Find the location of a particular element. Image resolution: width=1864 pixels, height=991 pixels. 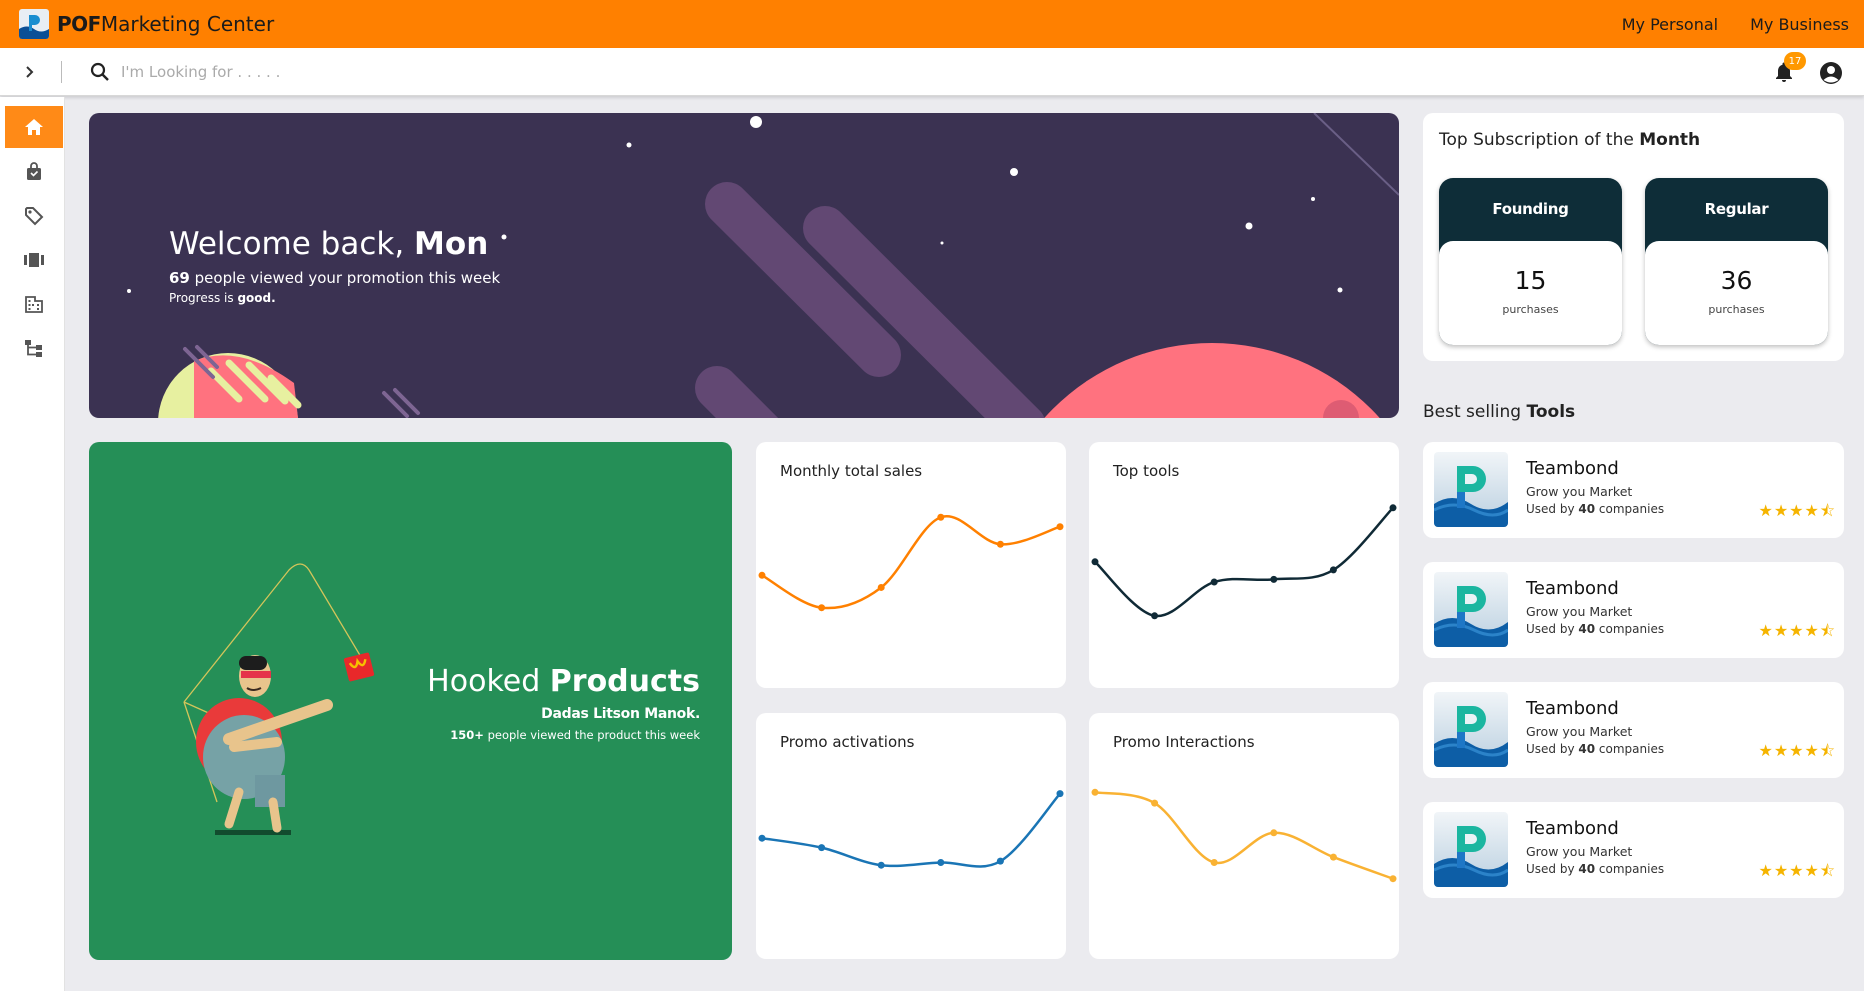

carousel-icon is located at coordinates (34, 260).